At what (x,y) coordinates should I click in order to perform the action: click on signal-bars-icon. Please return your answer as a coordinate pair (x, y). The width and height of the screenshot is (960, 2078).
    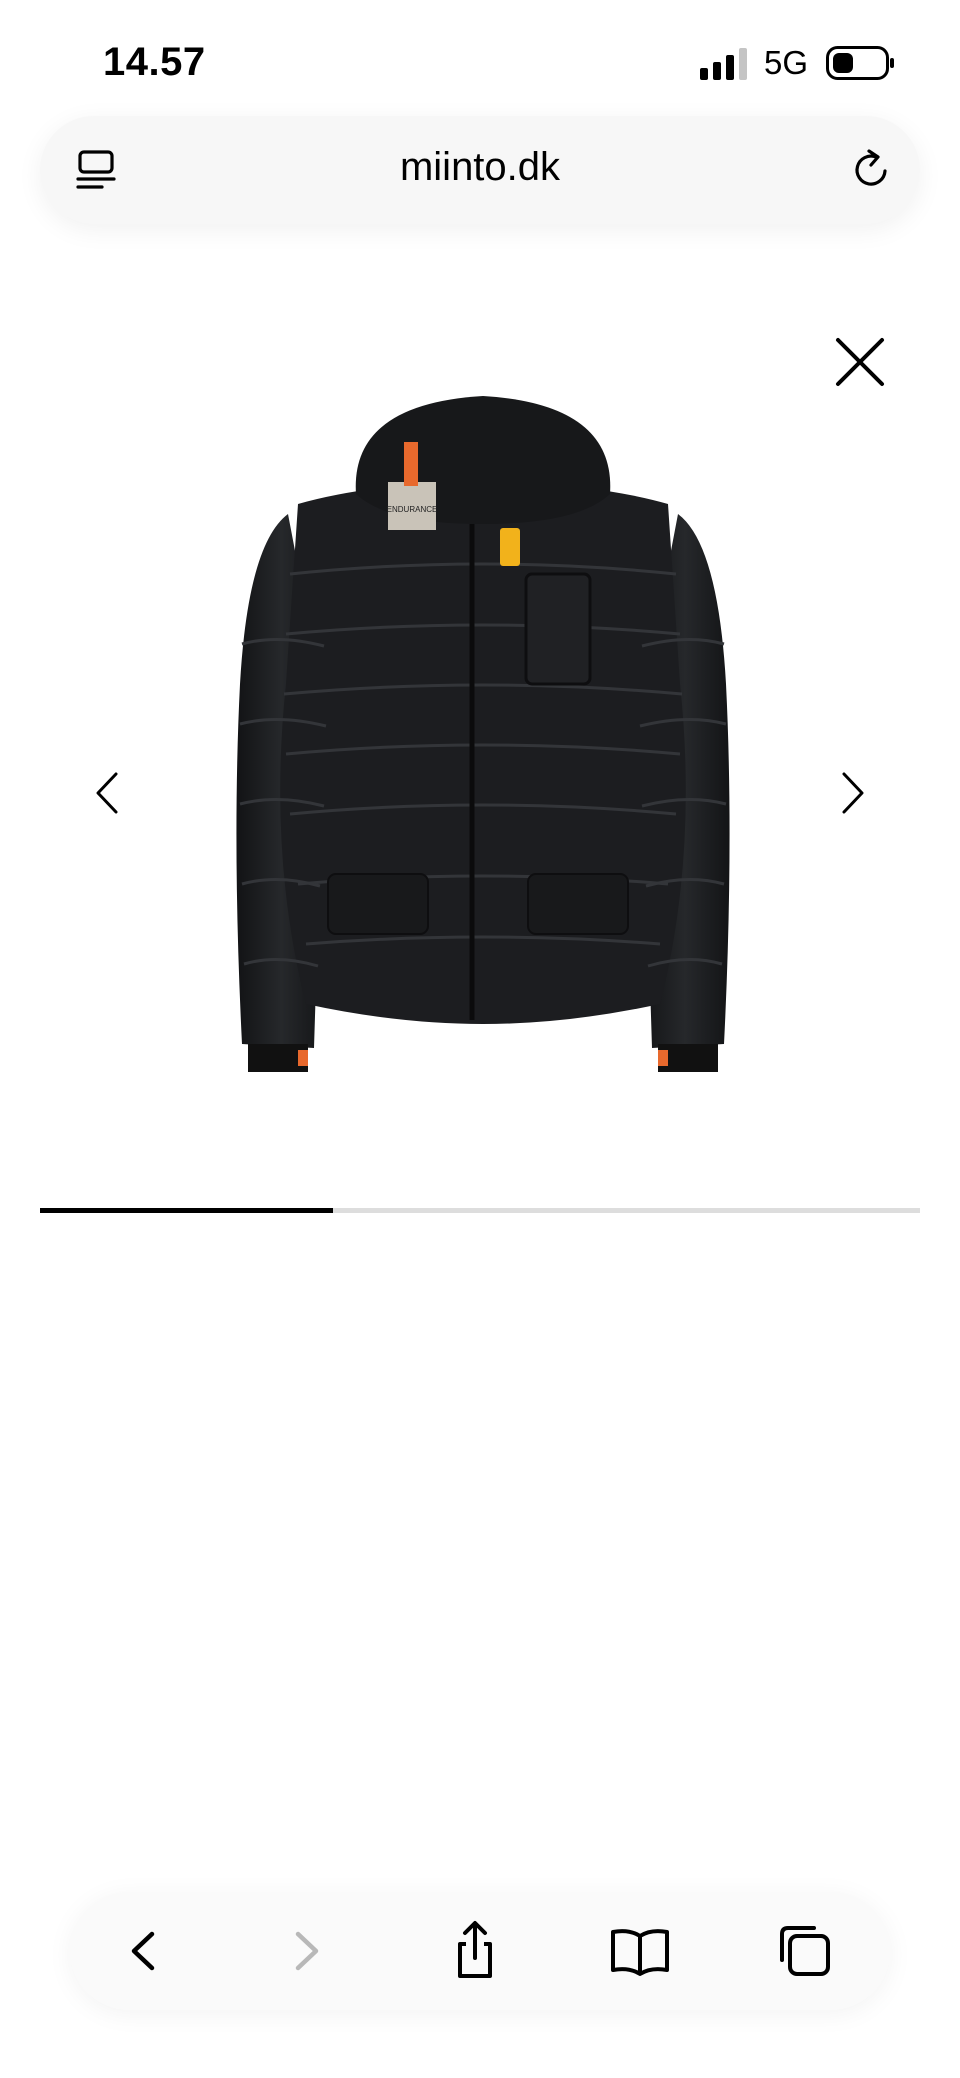
    Looking at the image, I should click on (723, 64).